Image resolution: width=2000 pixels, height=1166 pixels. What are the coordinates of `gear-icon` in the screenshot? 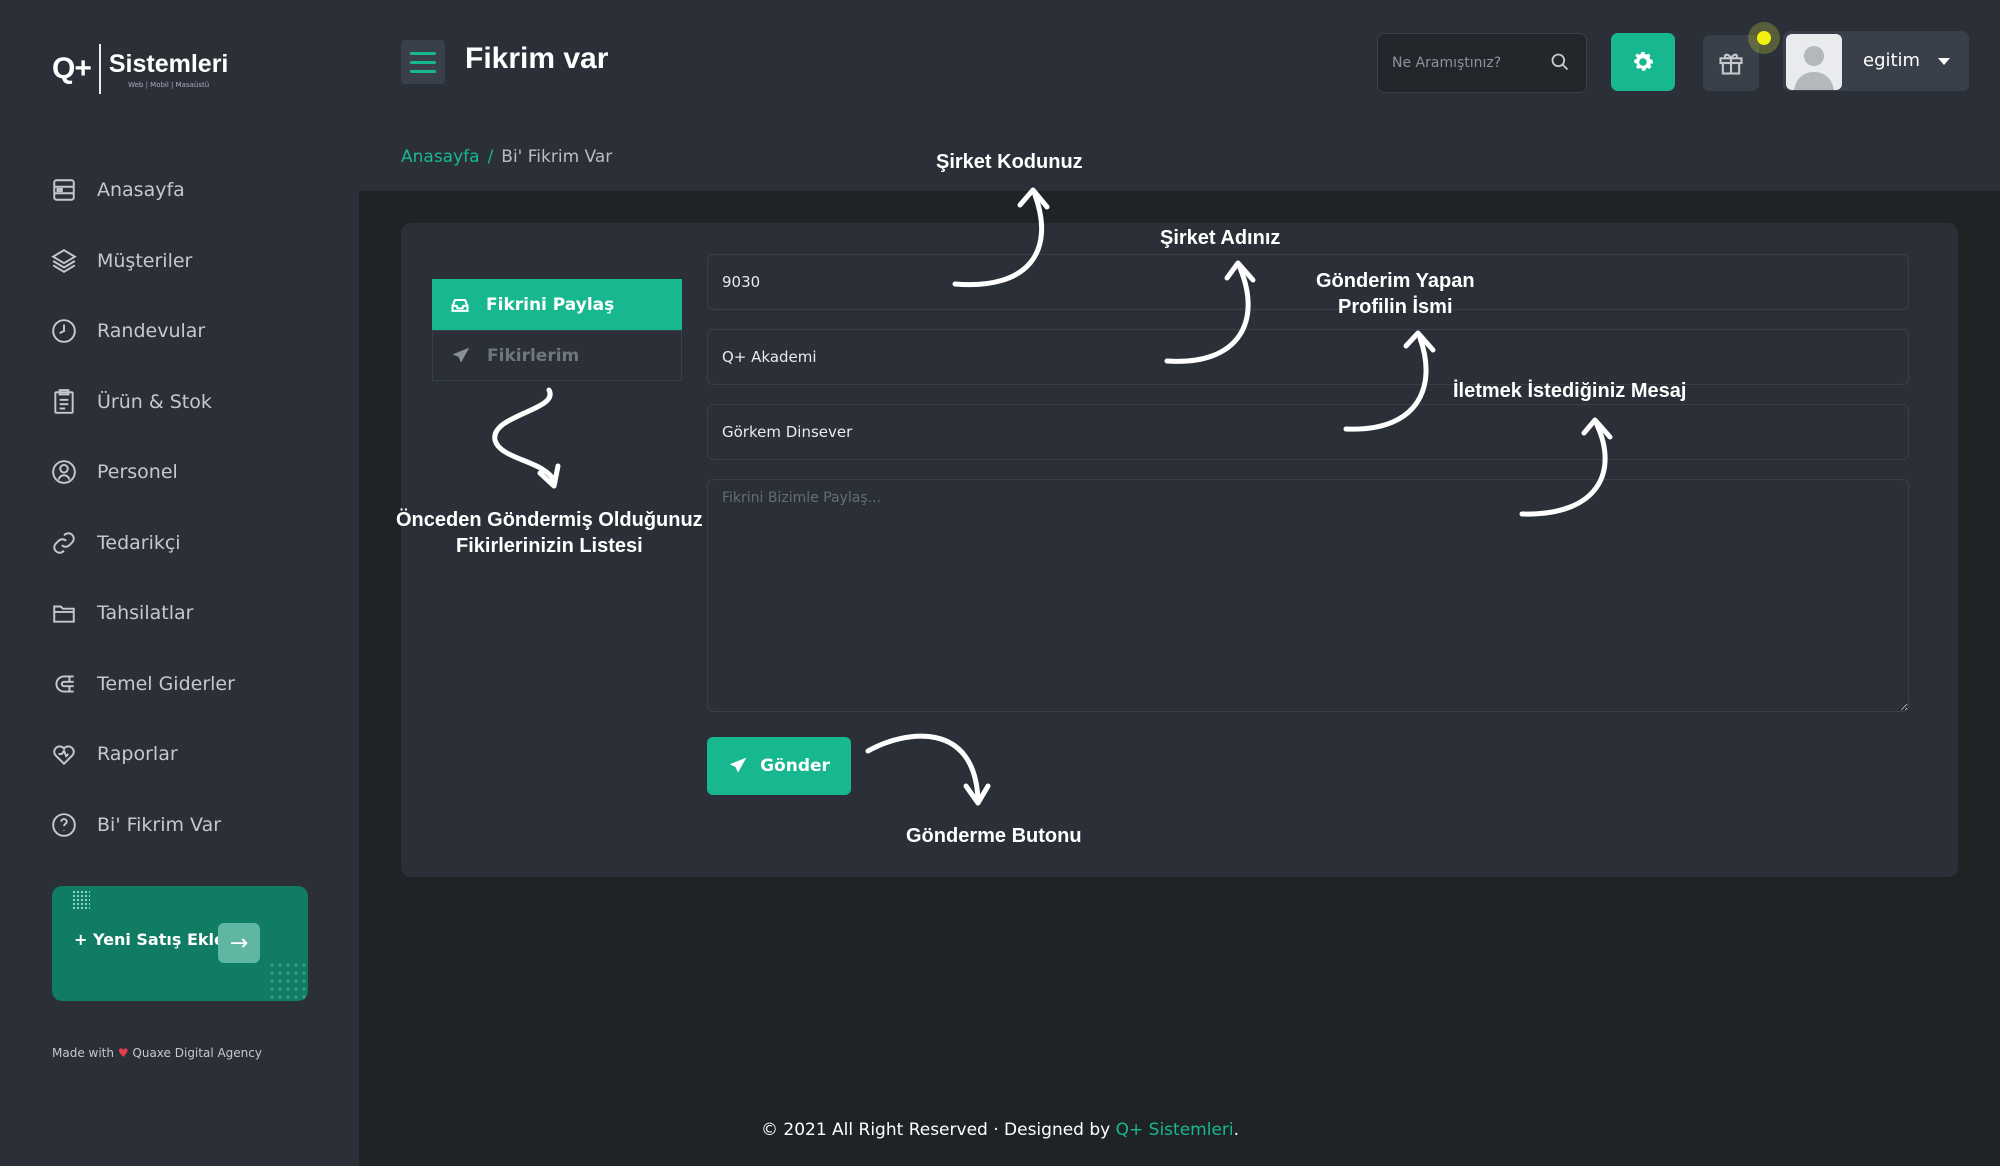 It's located at (1644, 61).